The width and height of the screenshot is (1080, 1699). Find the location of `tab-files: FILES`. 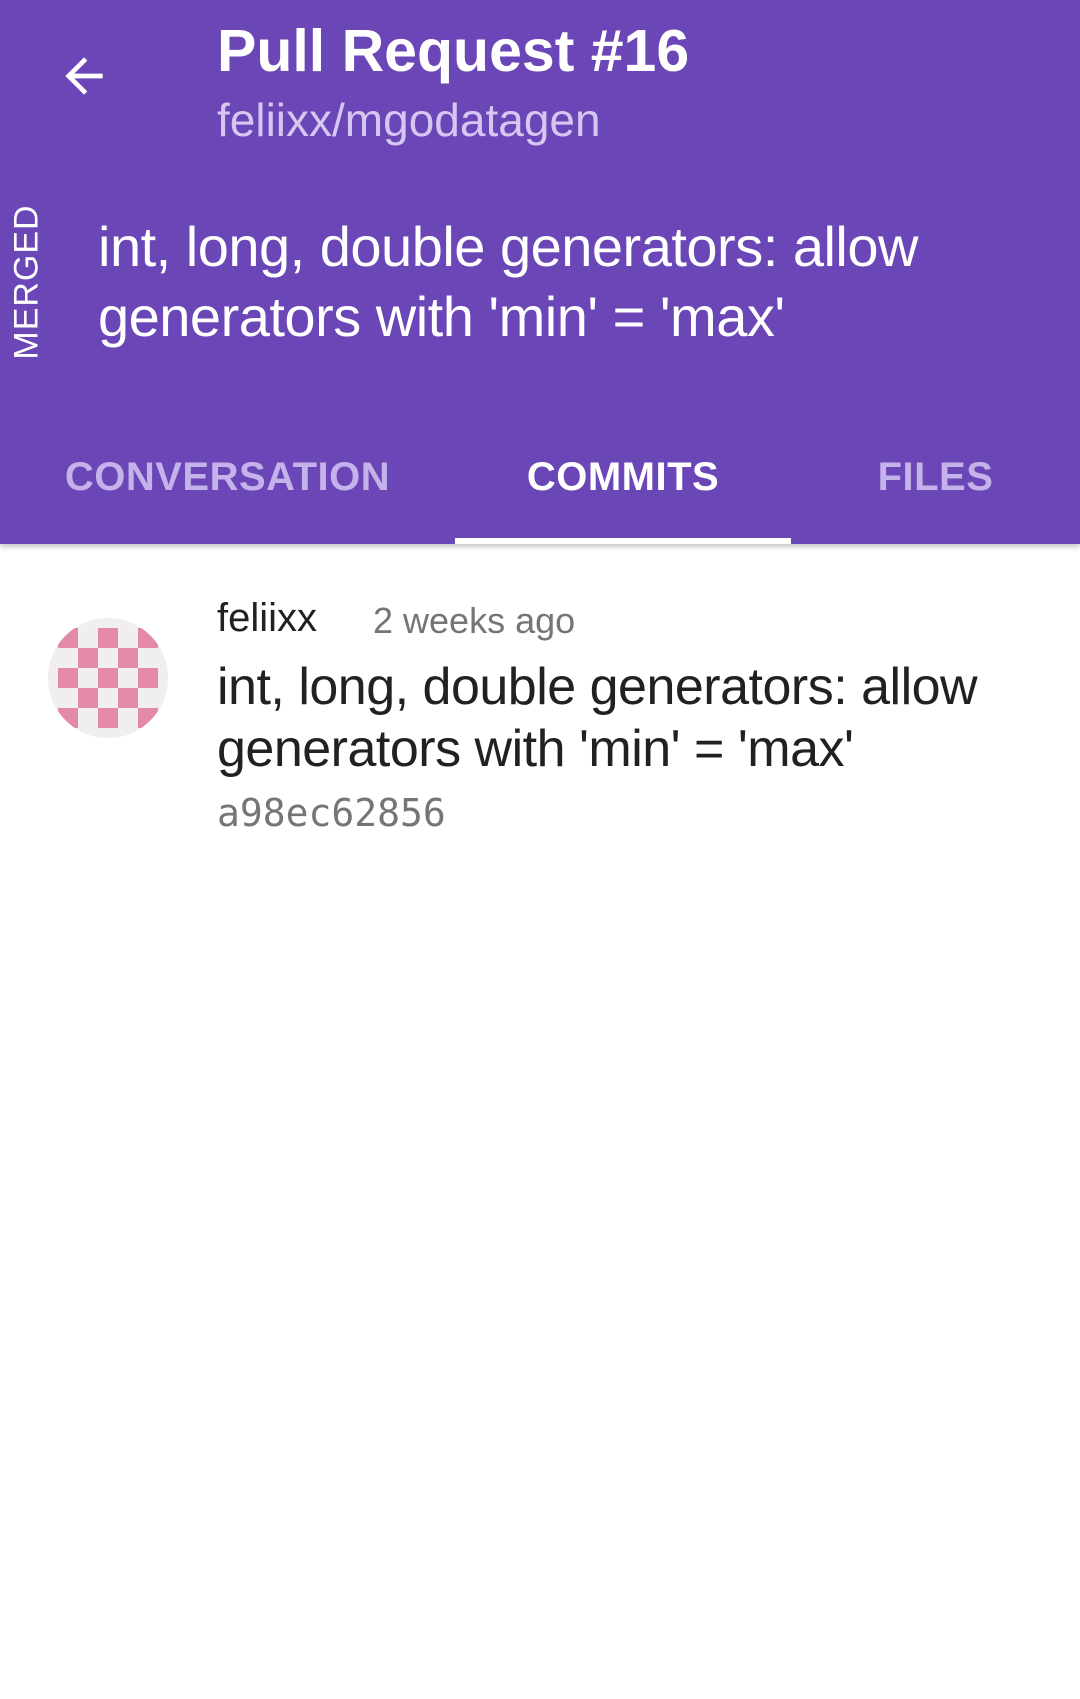

tab-files: FILES is located at coordinates (935, 487).